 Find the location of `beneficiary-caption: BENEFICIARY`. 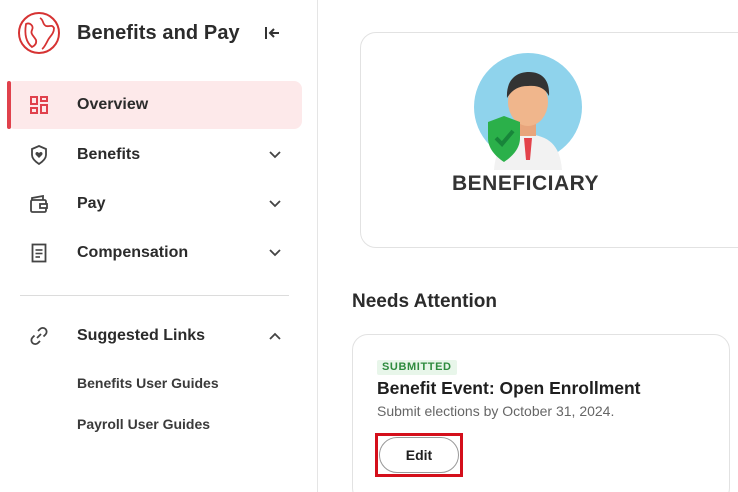

beneficiary-caption: BENEFICIARY is located at coordinates (526, 183).